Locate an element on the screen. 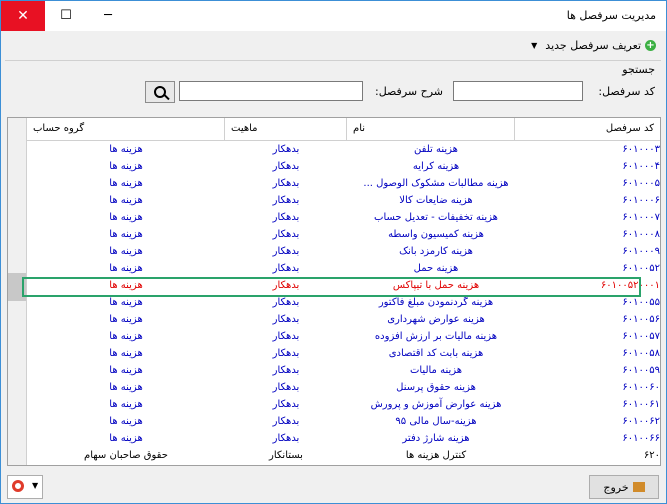  search-legend: جستجو is located at coordinates (638, 69).